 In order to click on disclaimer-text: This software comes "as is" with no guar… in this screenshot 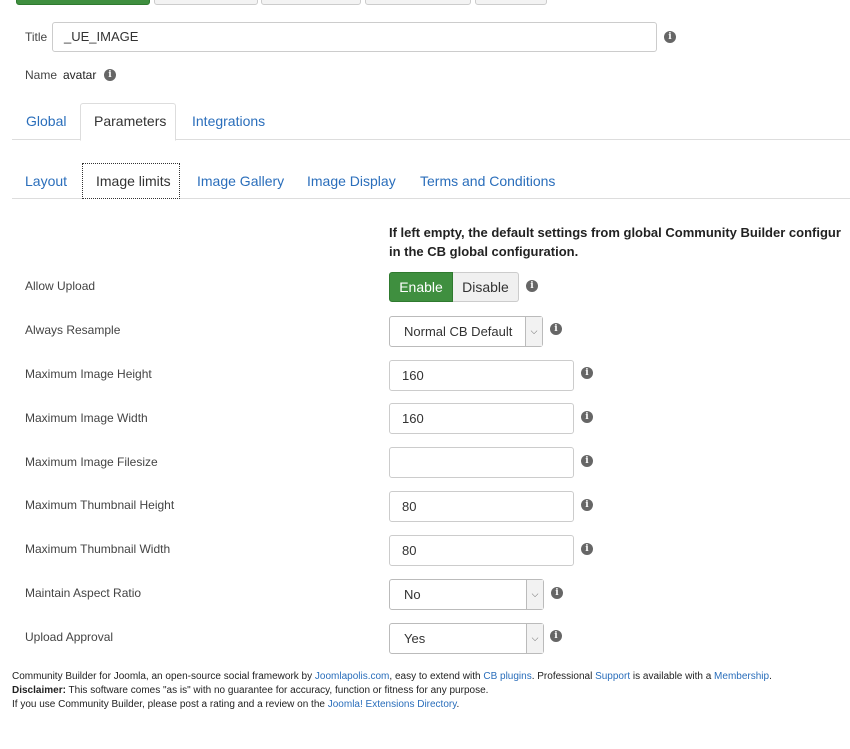, I will do `click(277, 690)`.